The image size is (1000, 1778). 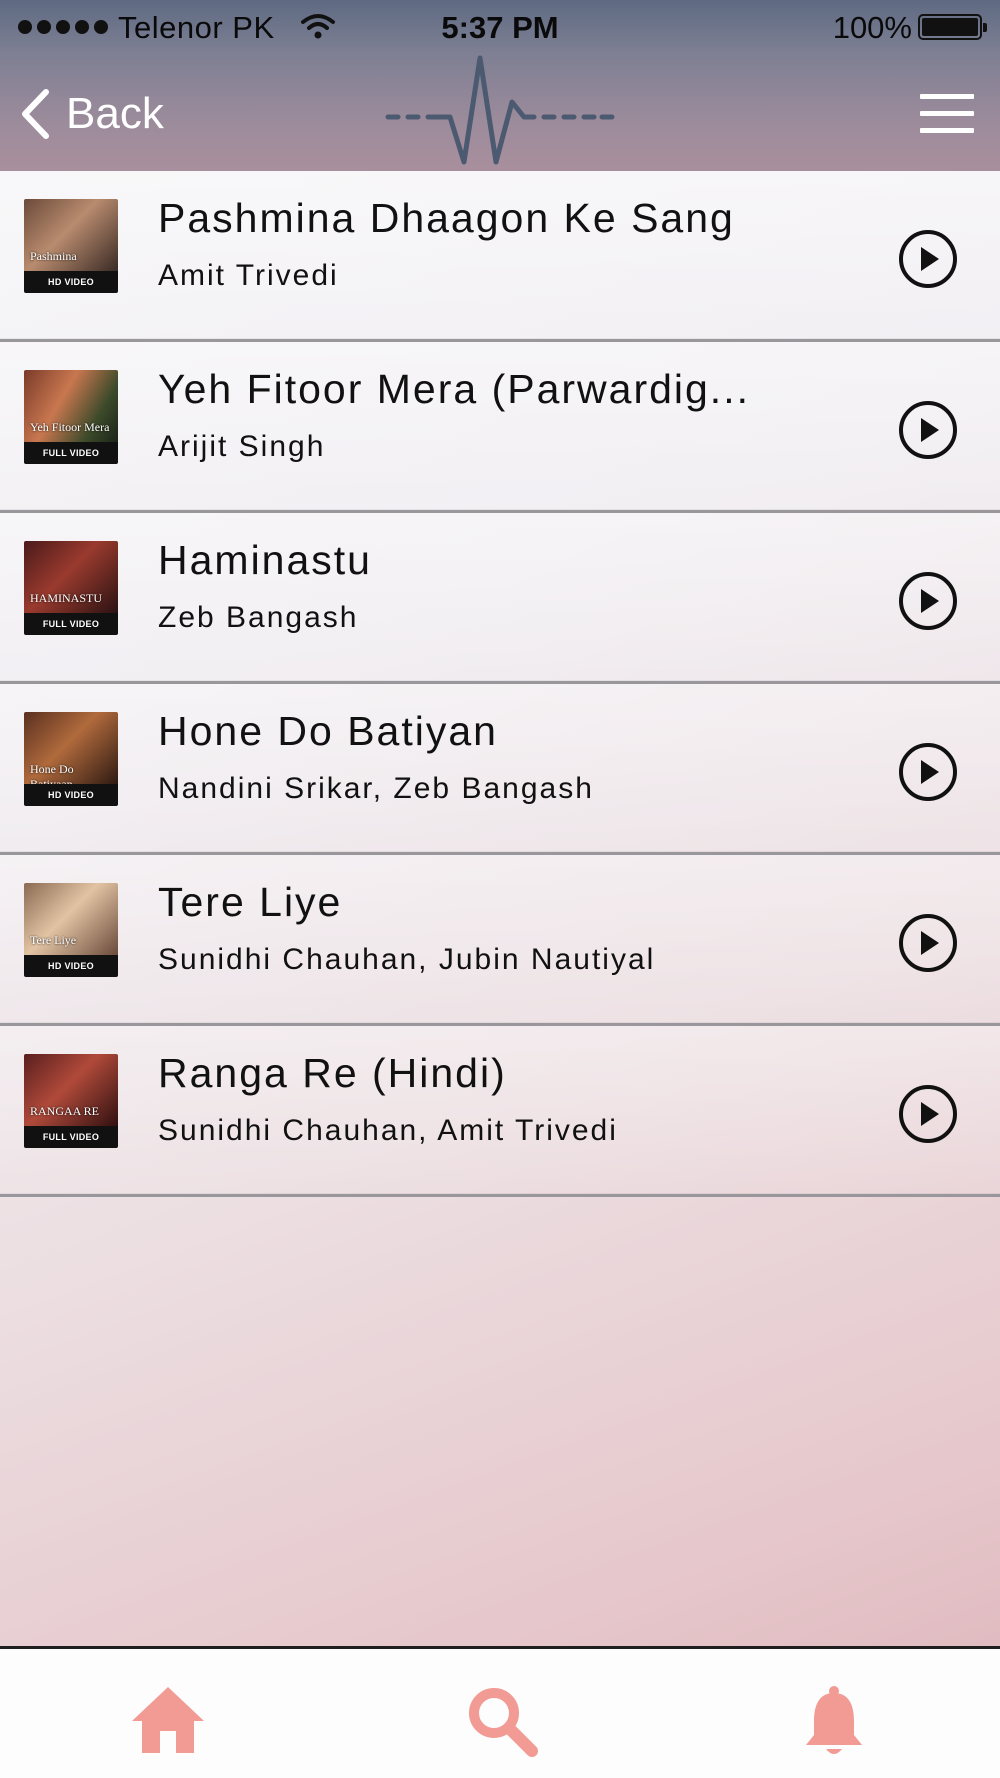 I want to click on status-bar: Telenor PK 5:37 PM 100%, so click(x=500, y=28).